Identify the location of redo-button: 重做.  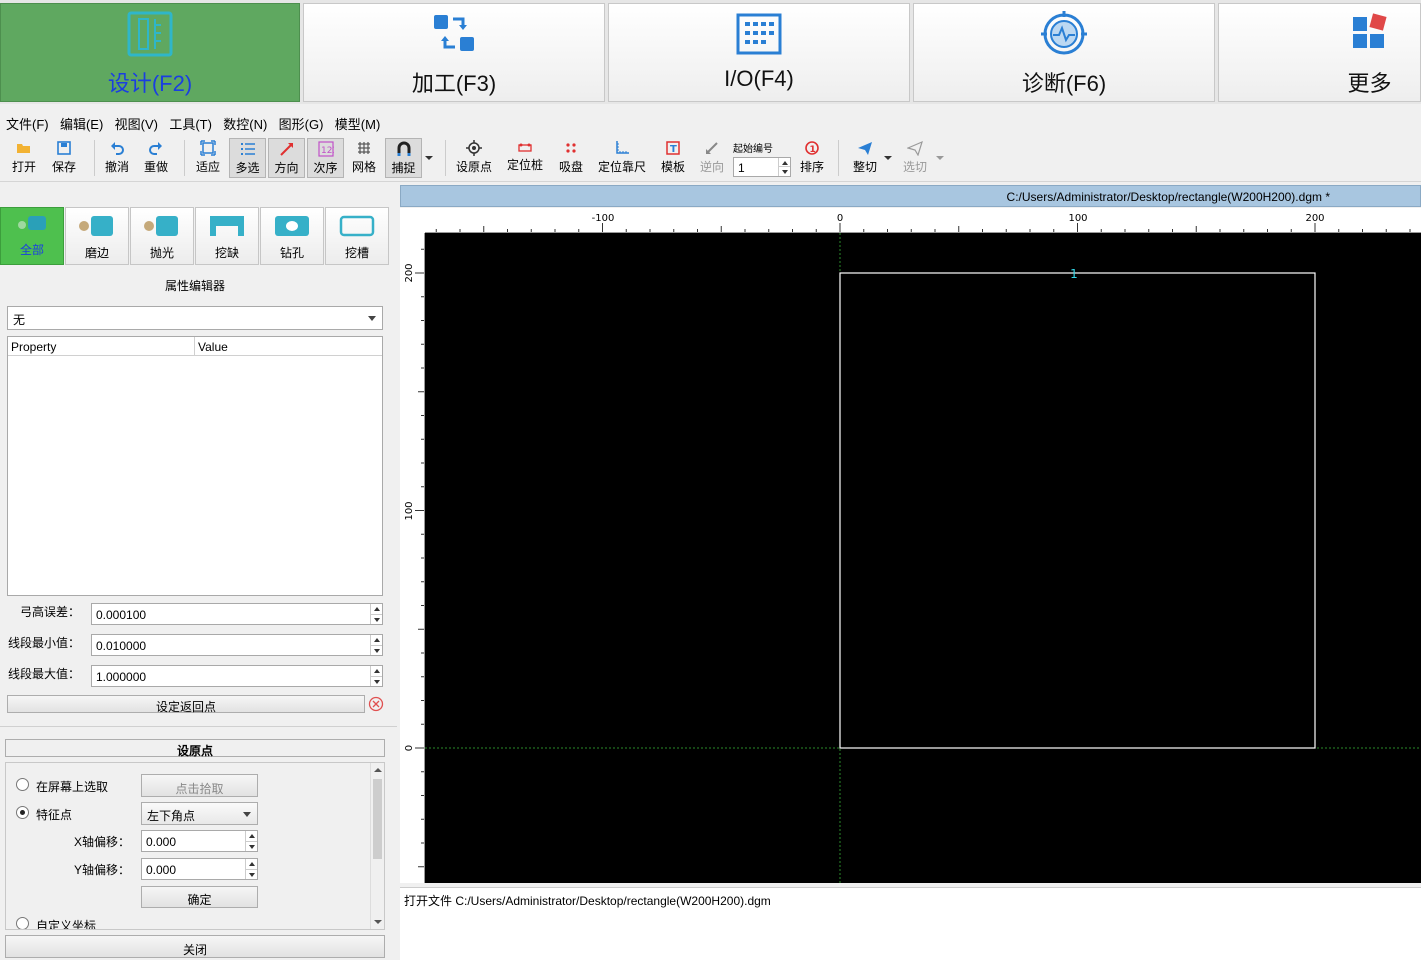
(156, 158).